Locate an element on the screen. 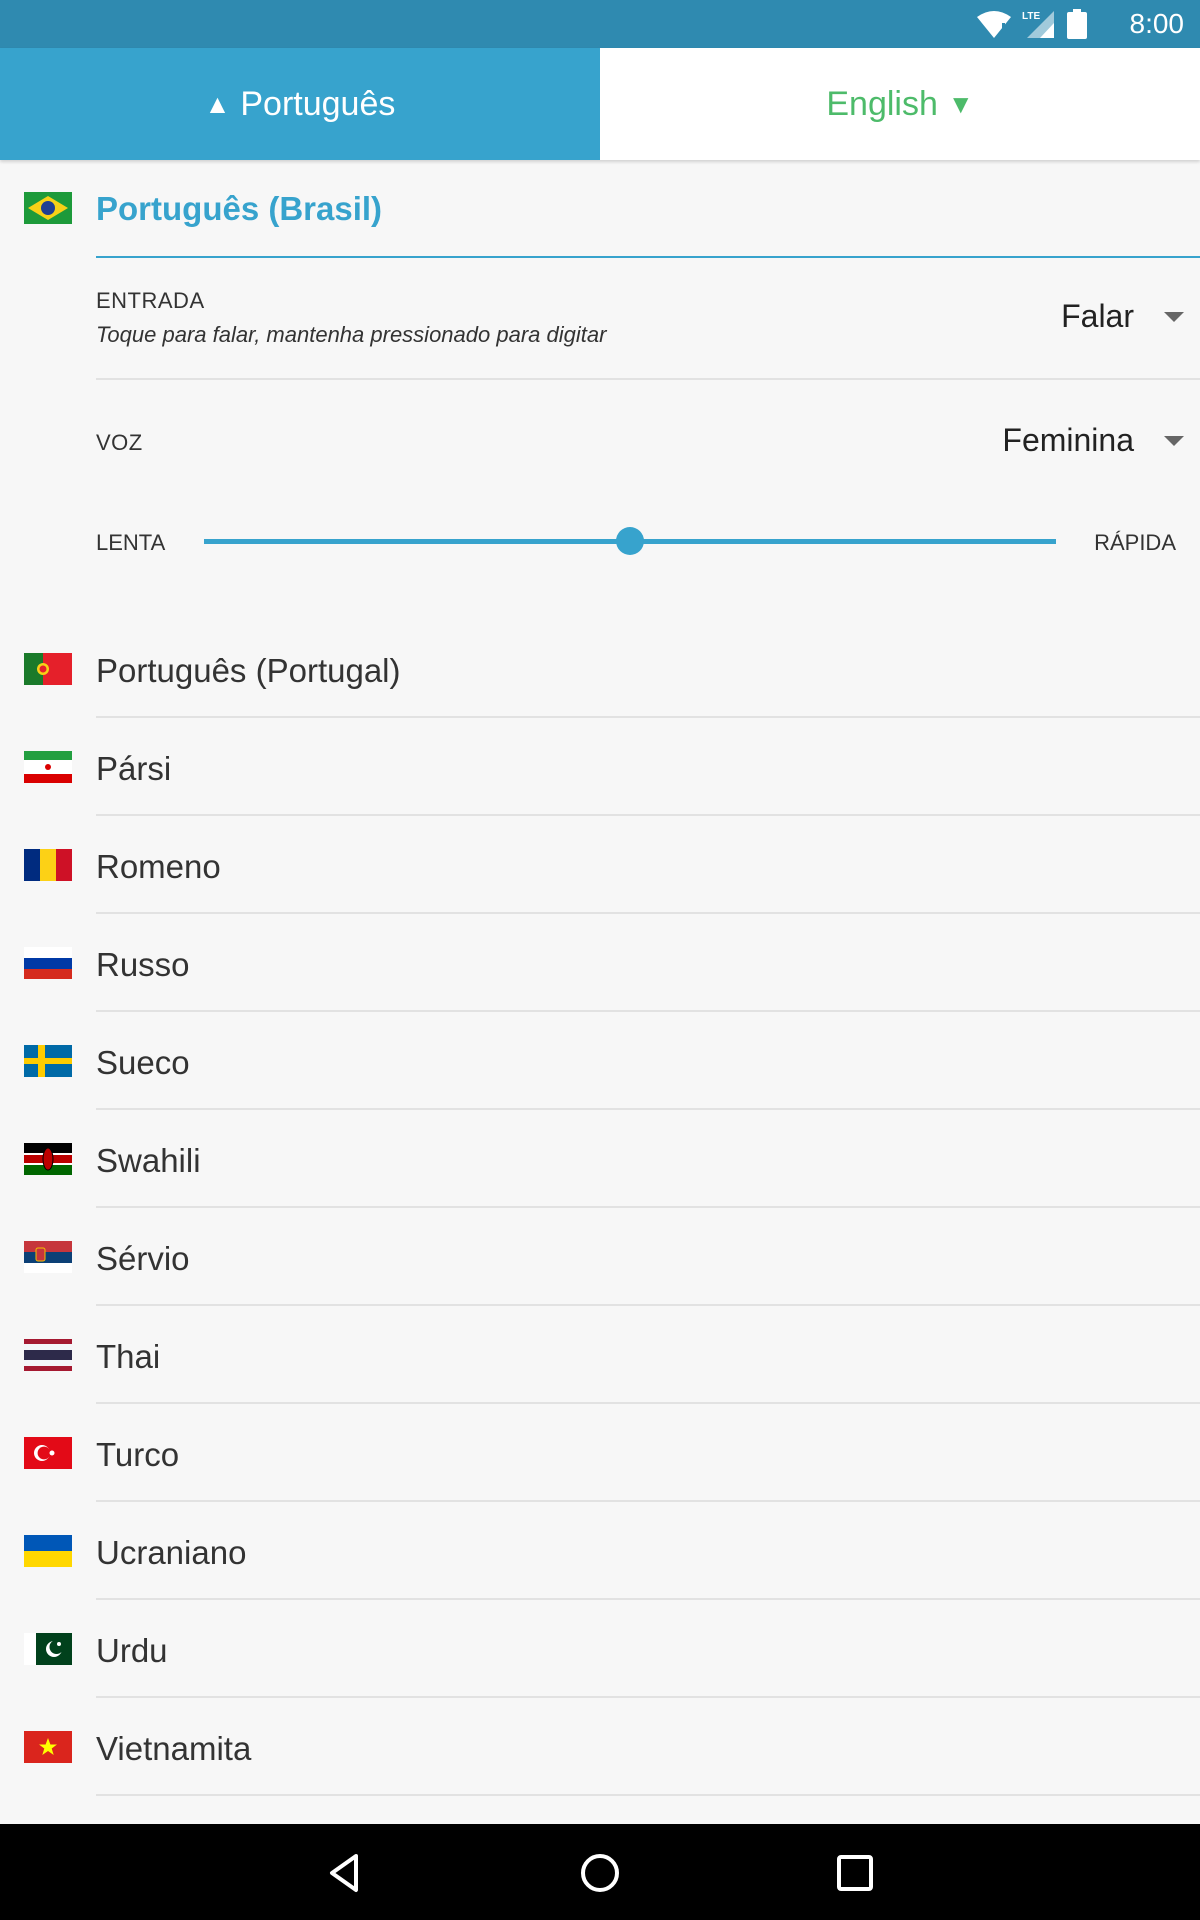 This screenshot has height=1920, width=1200. tab-source-language: ▲ Português is located at coordinates (300, 104).